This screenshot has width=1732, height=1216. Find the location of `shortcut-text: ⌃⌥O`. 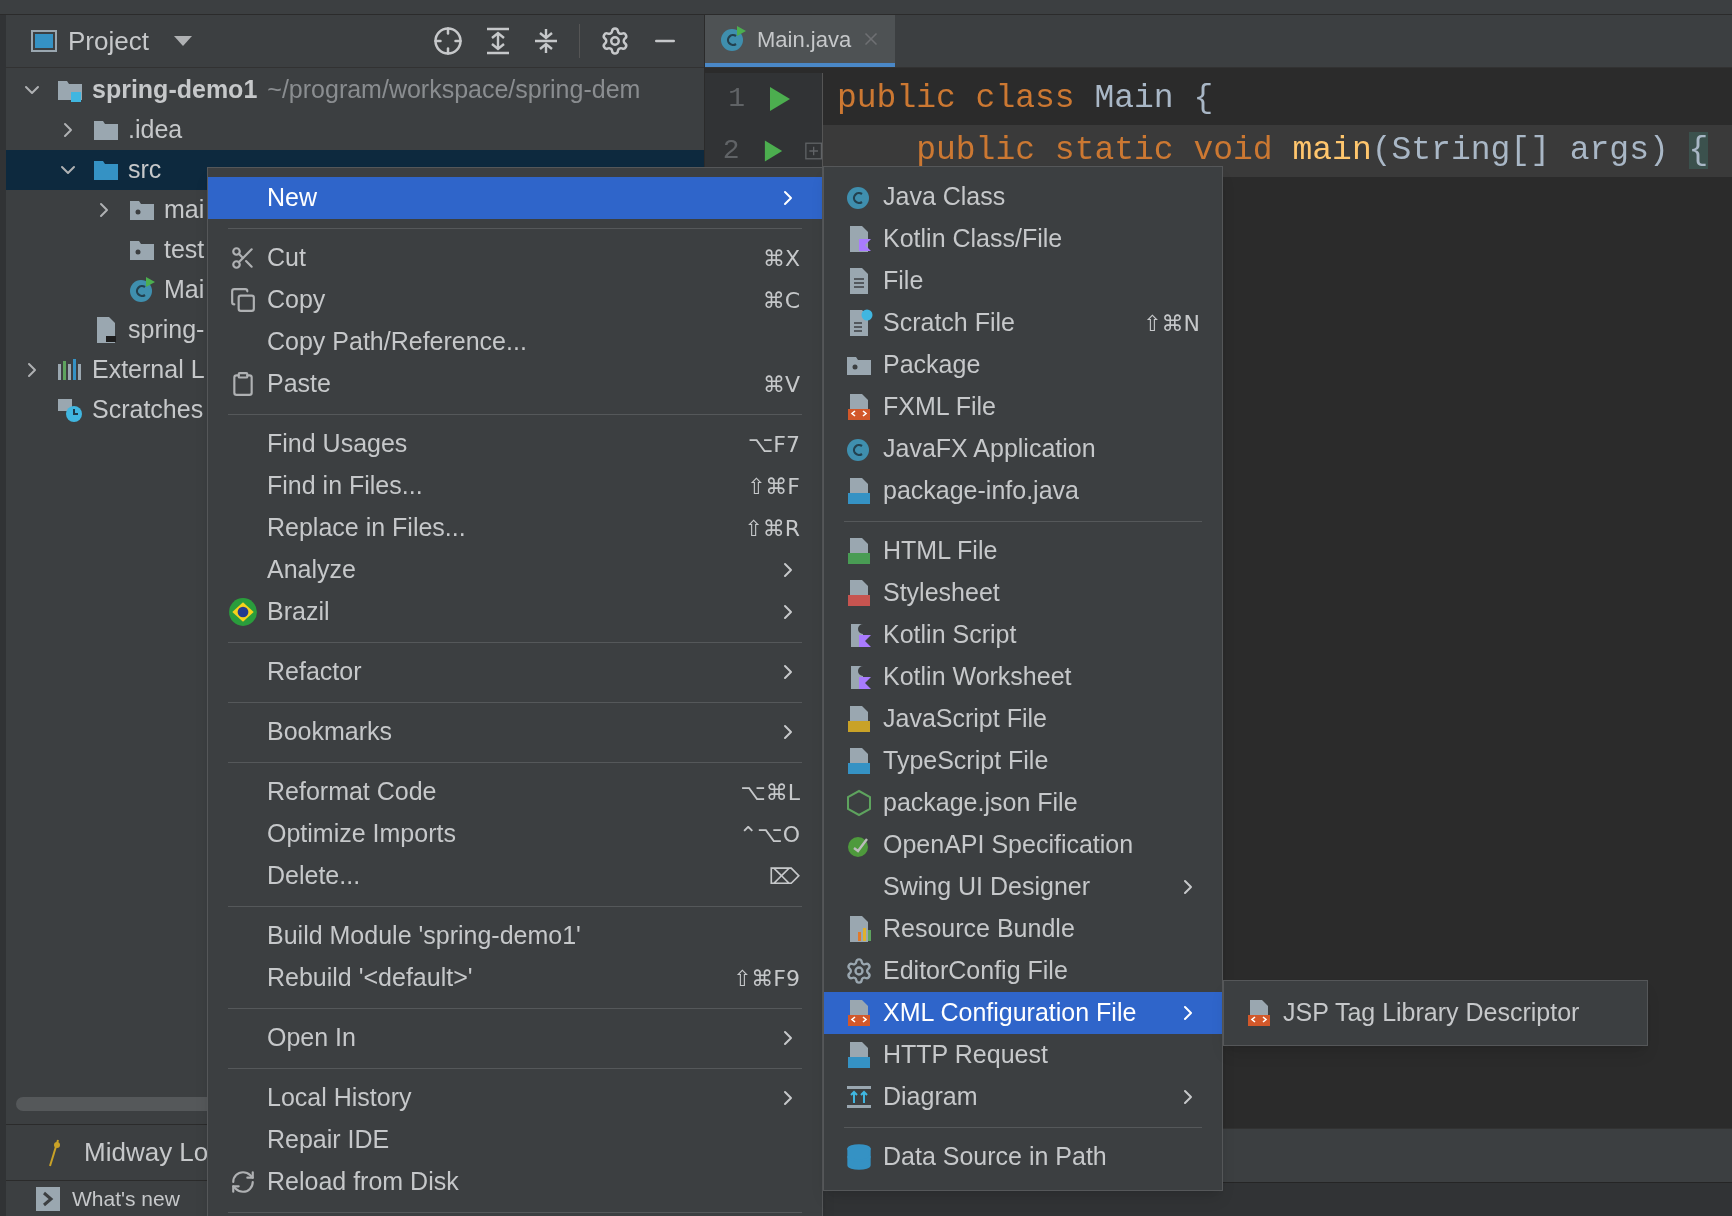

shortcut-text: ⌃⌥O is located at coordinates (769, 834).